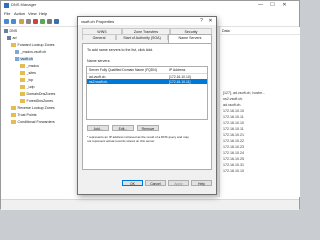  I want to click on delete-icon, so click(35, 21).